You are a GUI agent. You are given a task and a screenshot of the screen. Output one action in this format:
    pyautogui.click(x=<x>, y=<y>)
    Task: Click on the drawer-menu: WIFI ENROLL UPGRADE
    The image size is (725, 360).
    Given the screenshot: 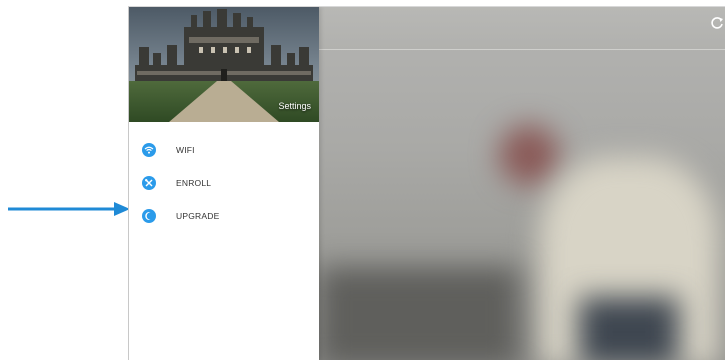 What is the action you would take?
    pyautogui.click(x=224, y=182)
    